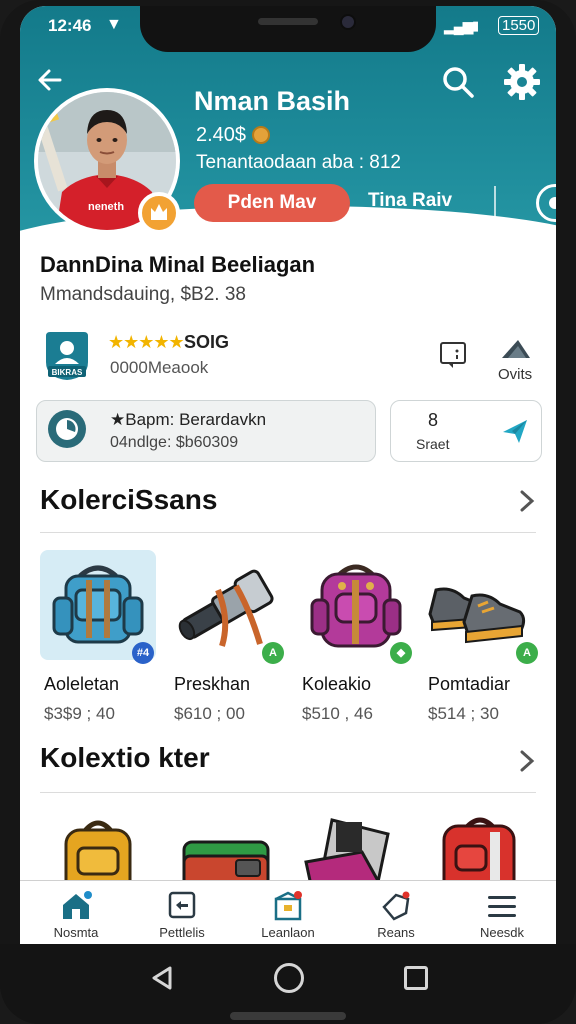 Image resolution: width=576 pixels, height=1024 pixels. Describe the element at coordinates (515, 374) in the screenshot. I see `outs-label: Ovits` at that location.